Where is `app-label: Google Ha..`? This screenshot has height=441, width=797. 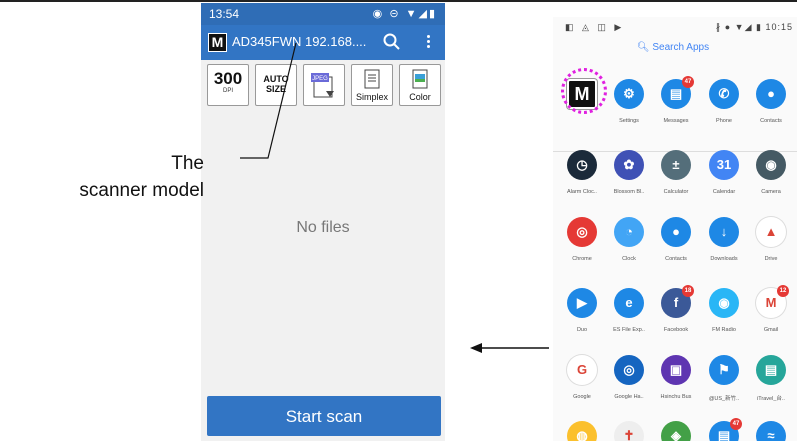 app-label: Google Ha.. is located at coordinates (629, 397).